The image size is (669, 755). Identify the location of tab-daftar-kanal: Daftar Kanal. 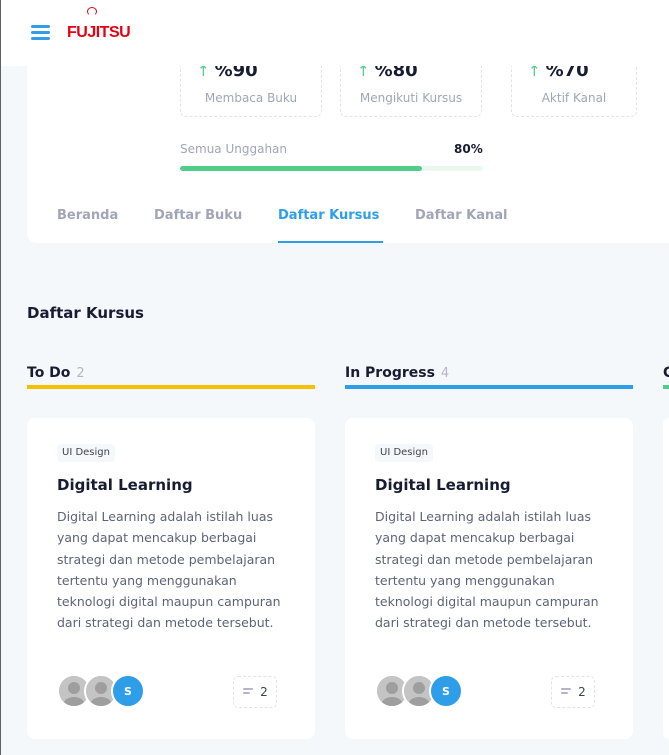
(461, 215).